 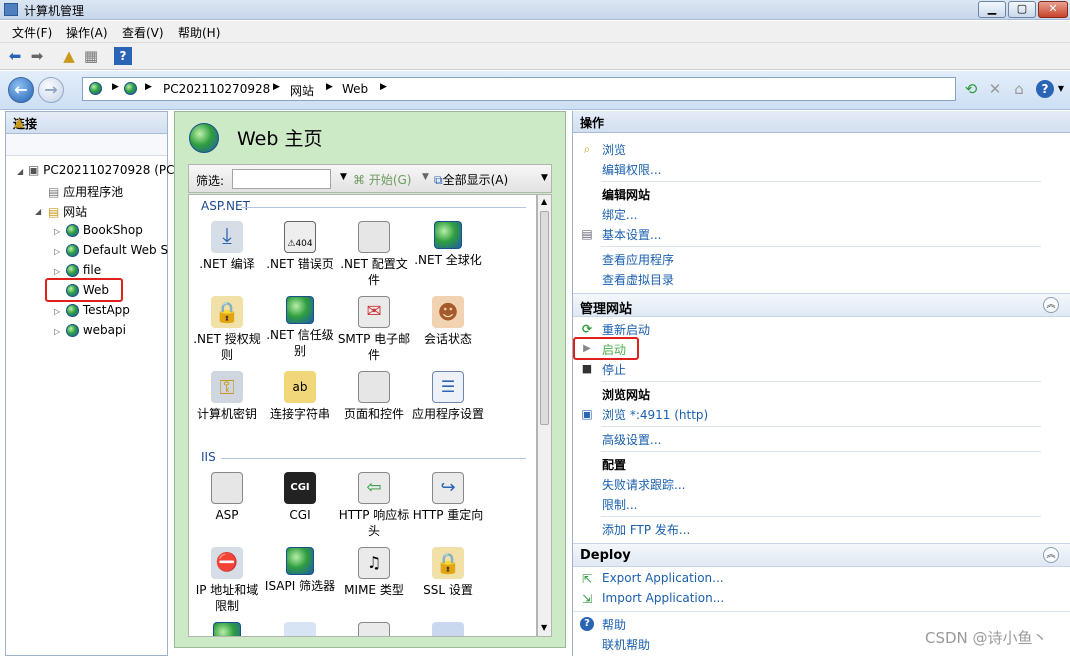 I want to click on feature-http-redirect: ↪ HTTP 重定向, so click(x=448, y=497).